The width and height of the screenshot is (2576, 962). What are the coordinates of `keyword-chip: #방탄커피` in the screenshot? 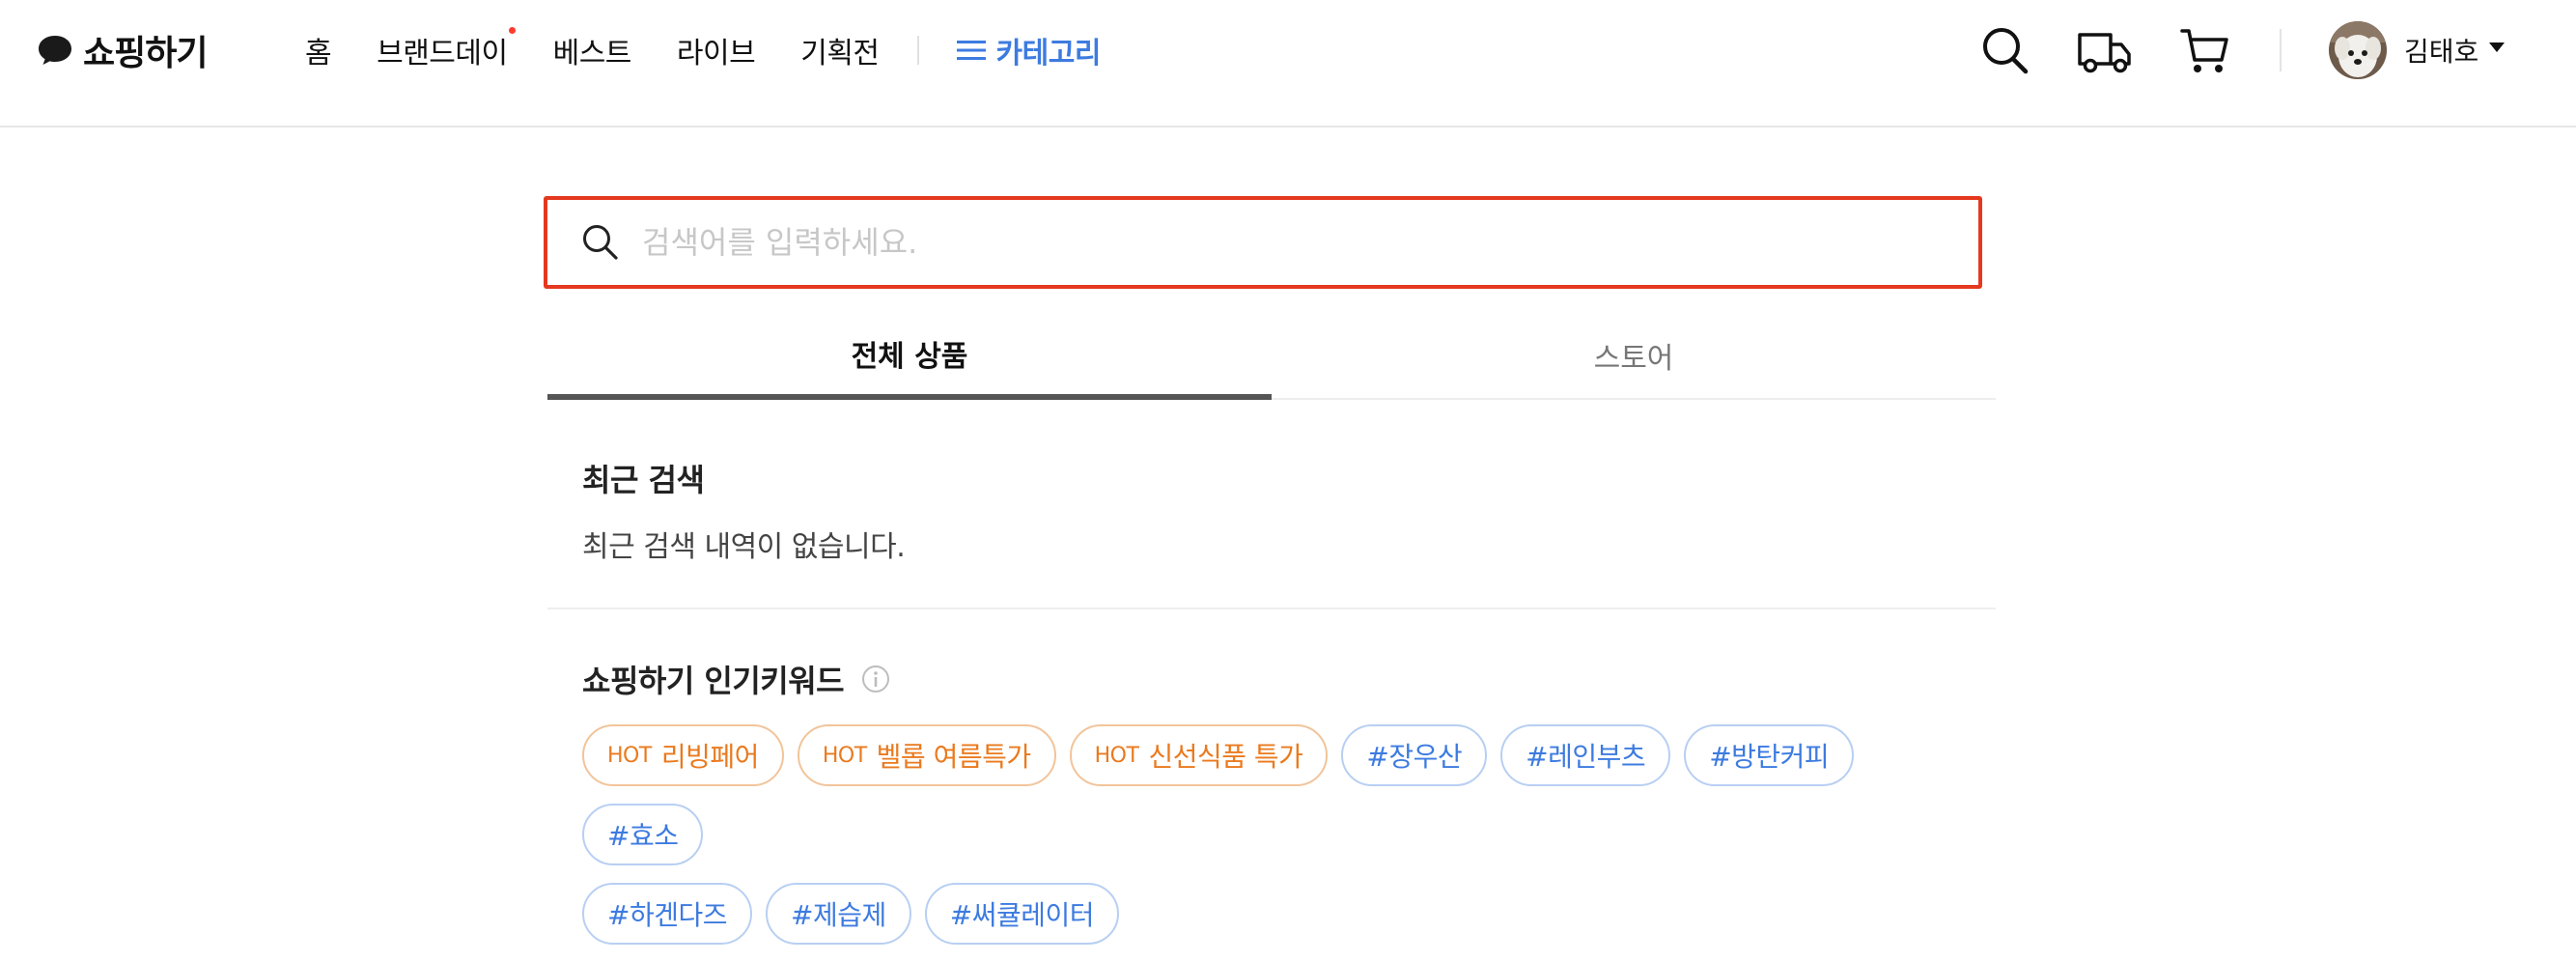 It's located at (1770, 755).